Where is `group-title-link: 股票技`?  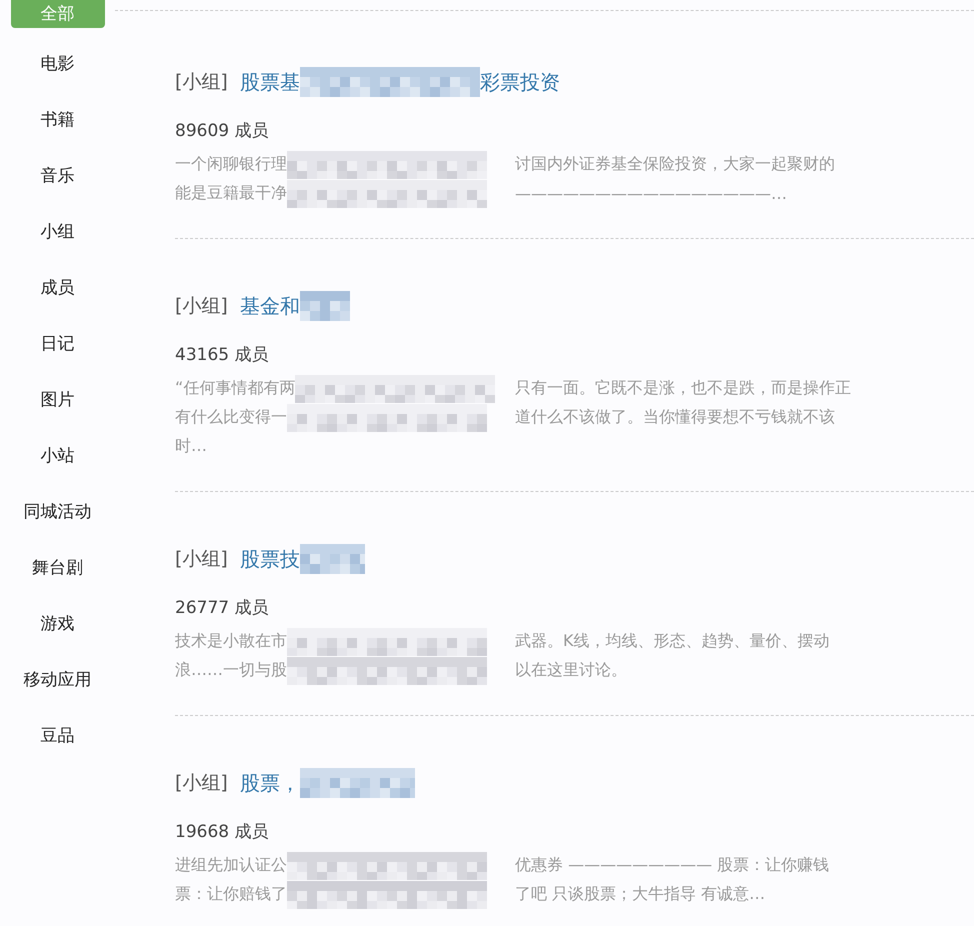 group-title-link: 股票技 is located at coordinates (270, 559).